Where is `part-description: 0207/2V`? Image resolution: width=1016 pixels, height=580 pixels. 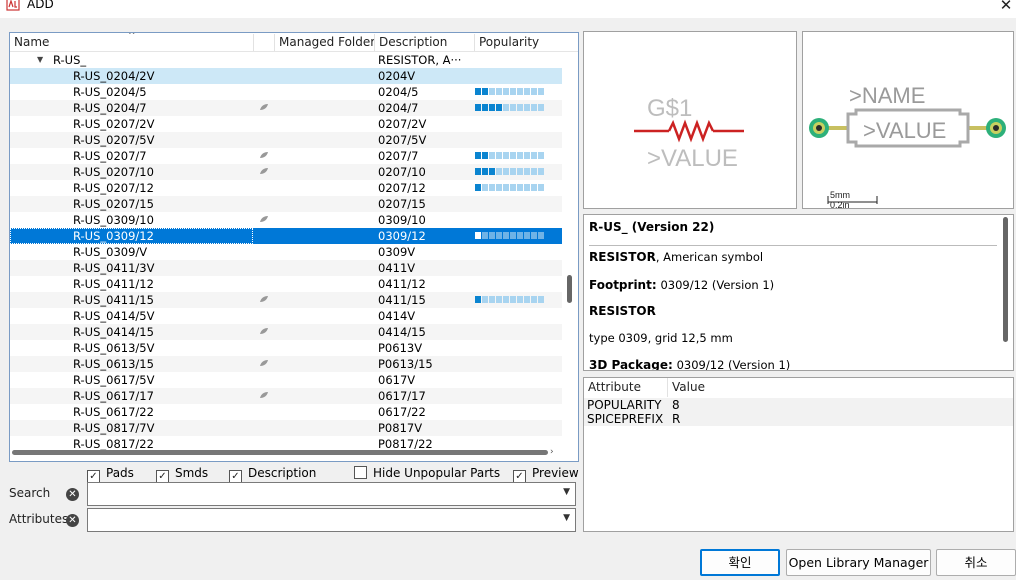
part-description: 0207/2V is located at coordinates (402, 124).